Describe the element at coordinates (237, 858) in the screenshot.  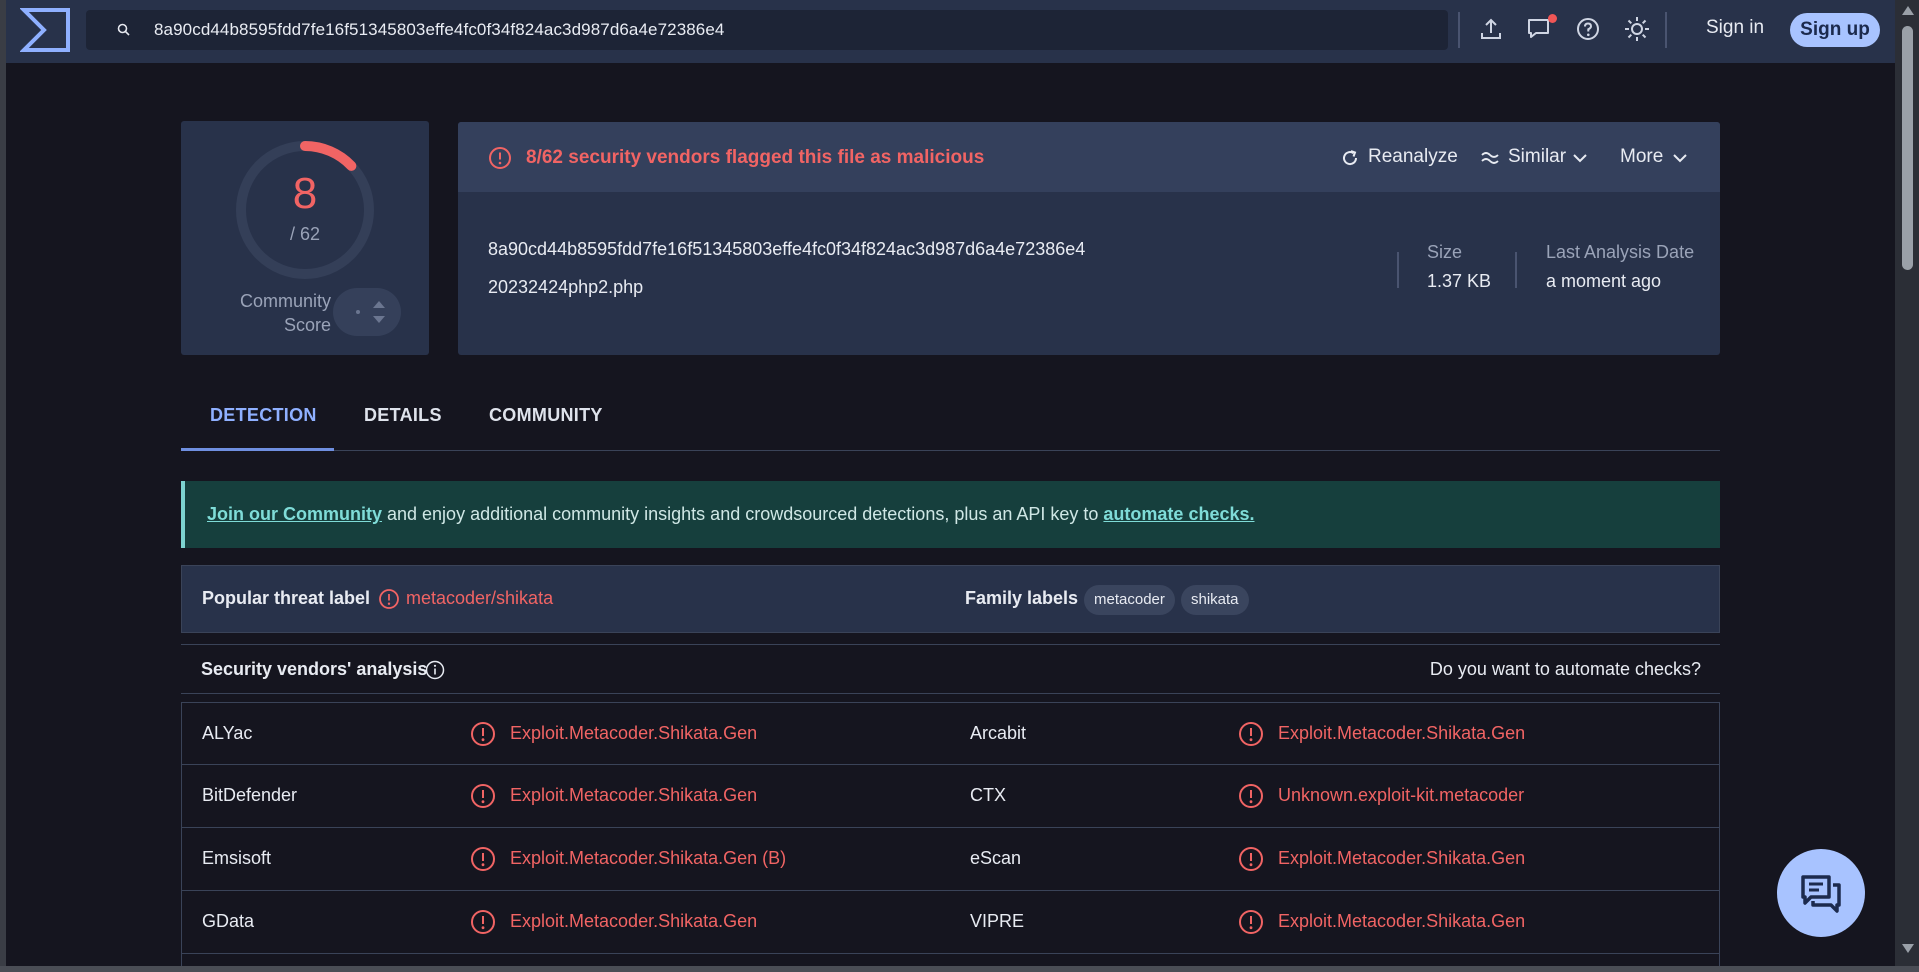
I see `vendor-name: Emsisoft` at that location.